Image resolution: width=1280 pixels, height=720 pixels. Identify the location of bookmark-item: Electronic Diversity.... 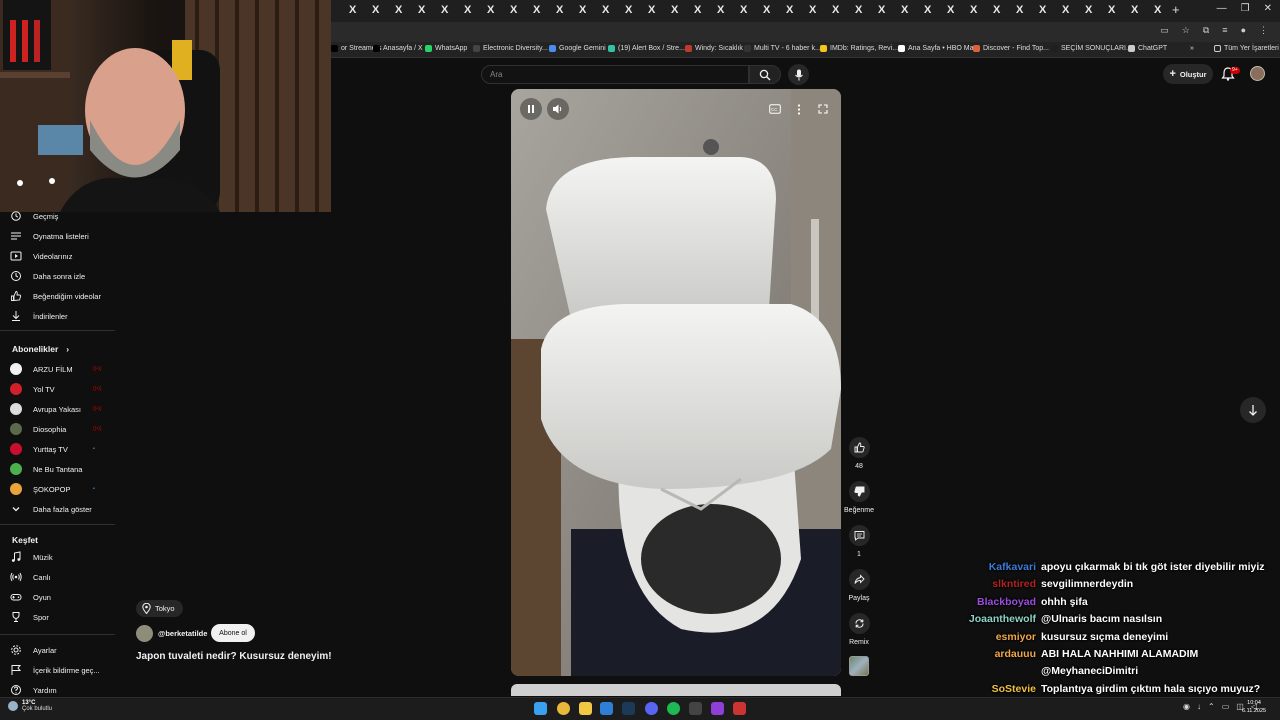
(510, 48).